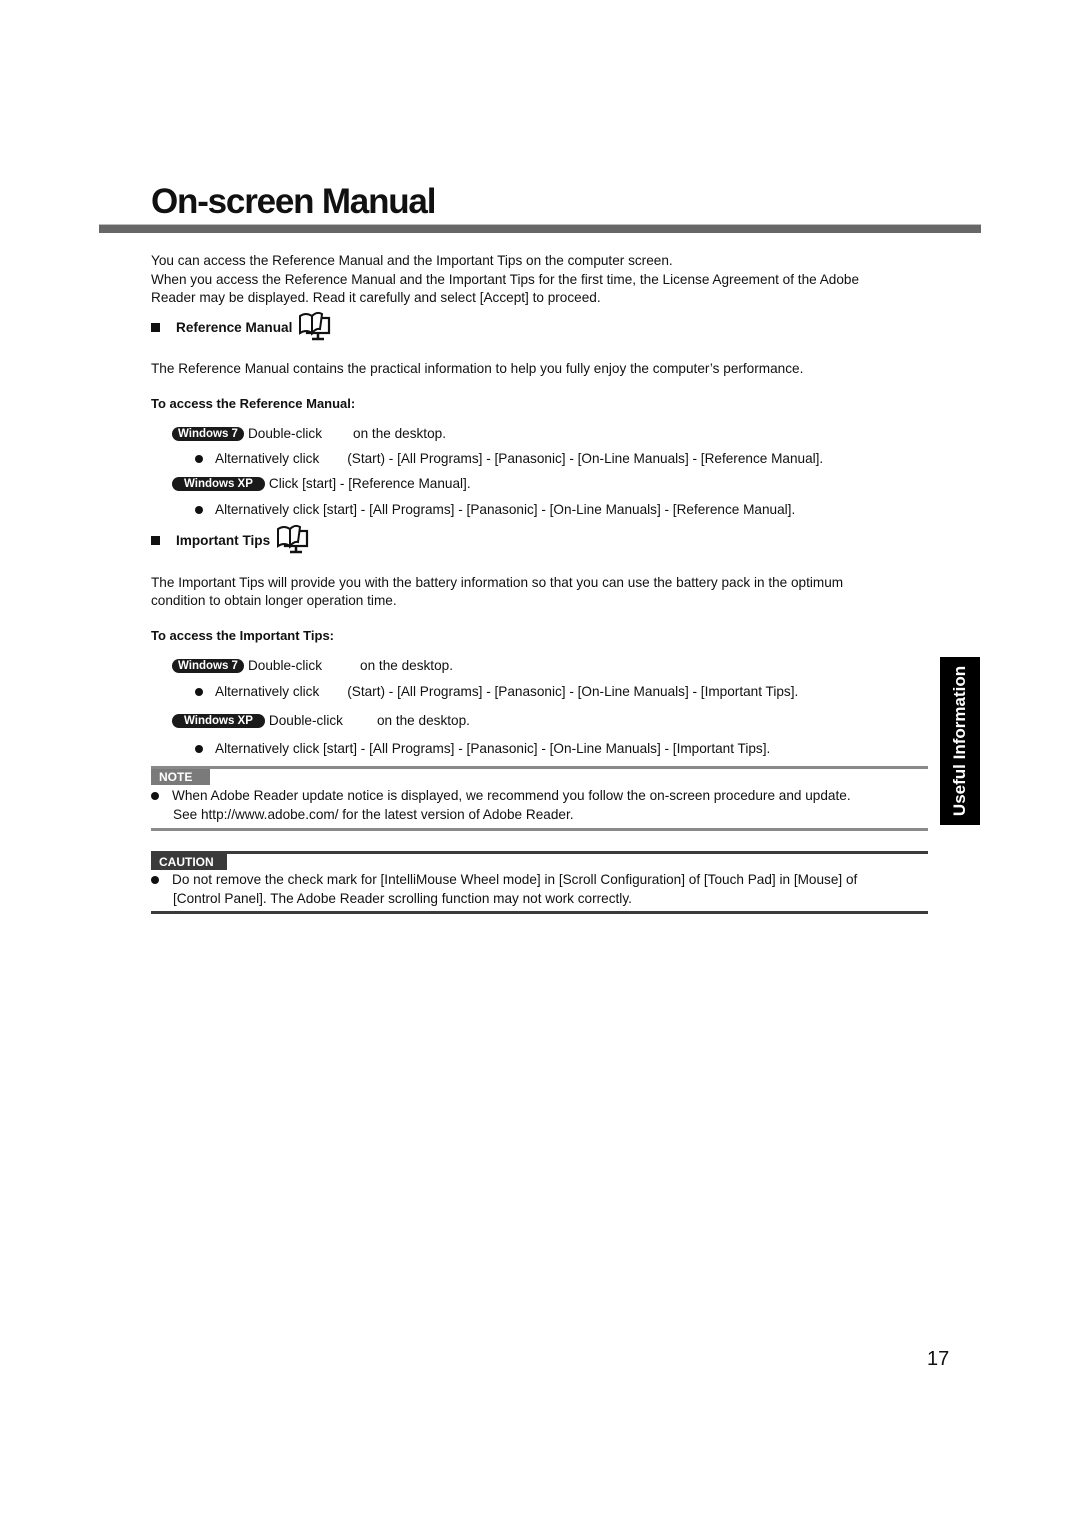  What do you see at coordinates (938, 1359) in the screenshot?
I see `page-number: 17` at bounding box center [938, 1359].